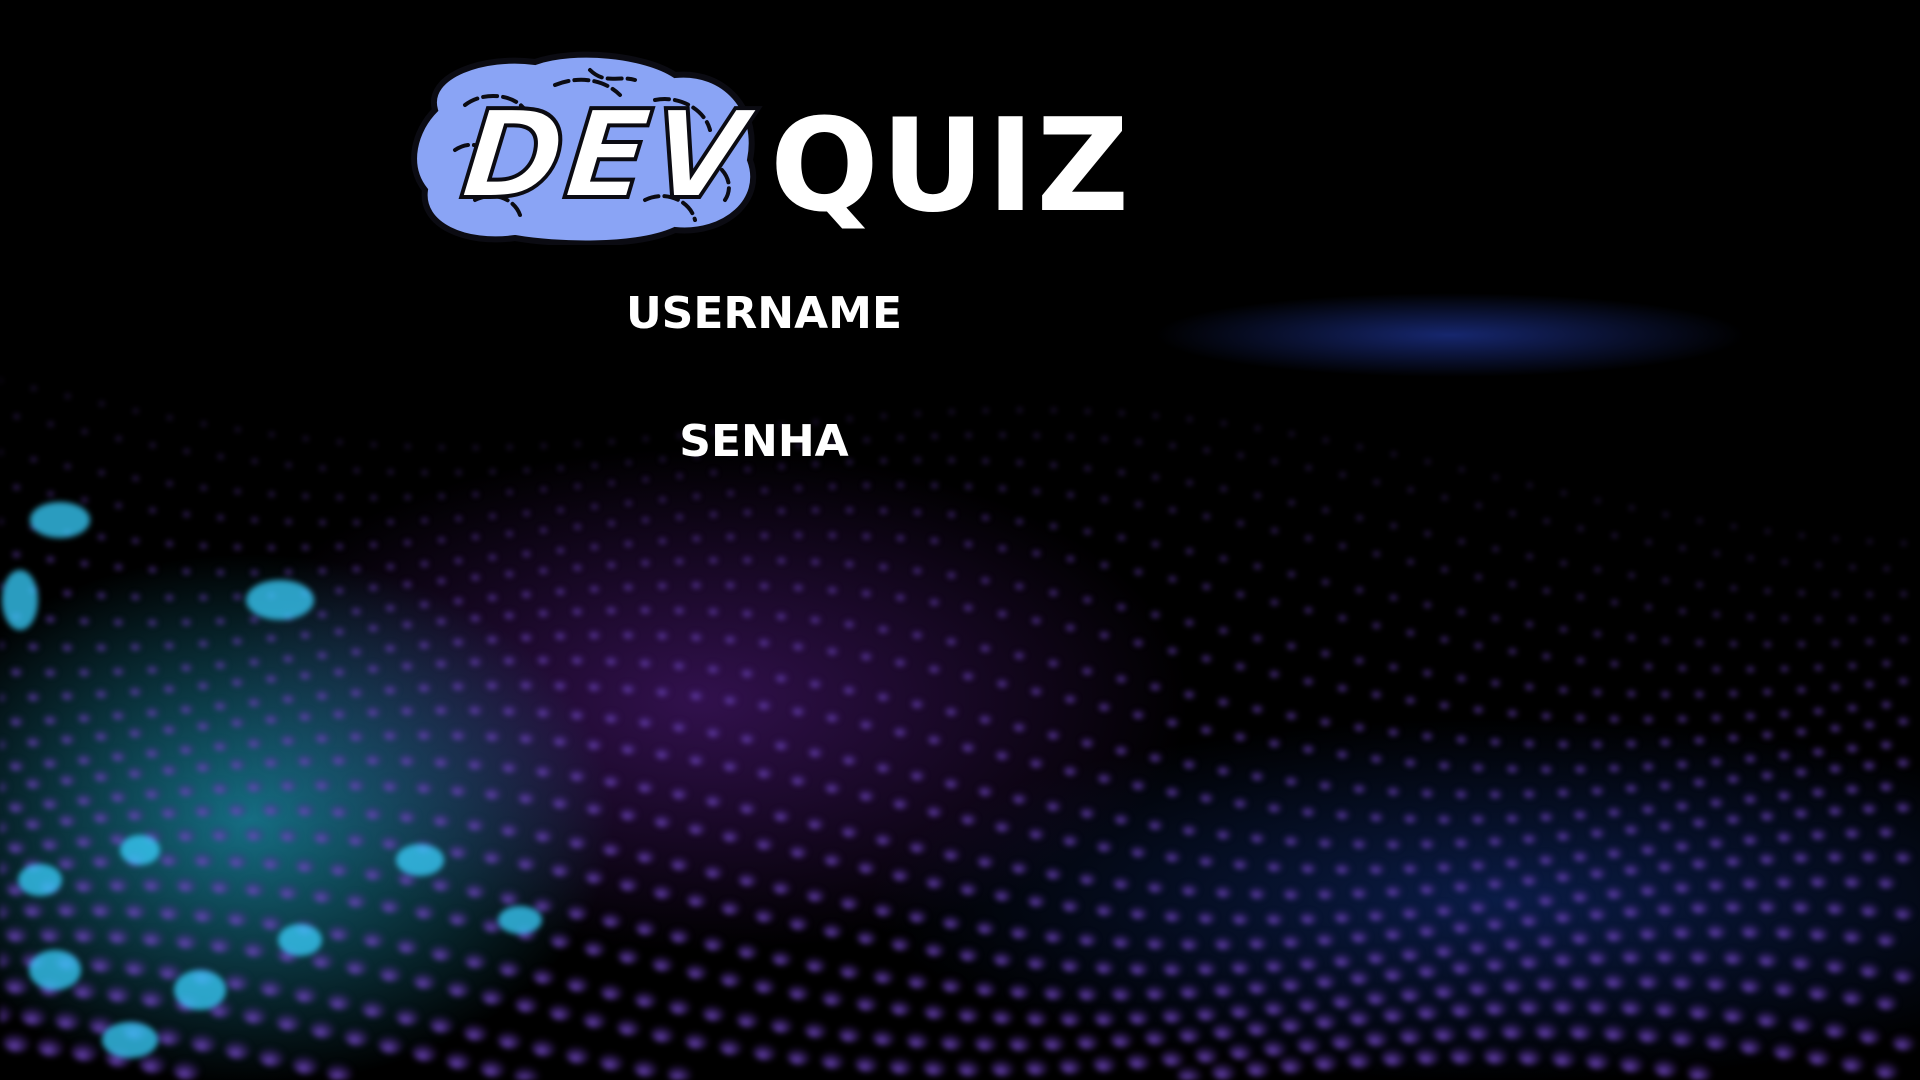 This screenshot has width=1920, height=1080. What do you see at coordinates (951, 166) in the screenshot?
I see `logo-quiz-text: QUIZ` at bounding box center [951, 166].